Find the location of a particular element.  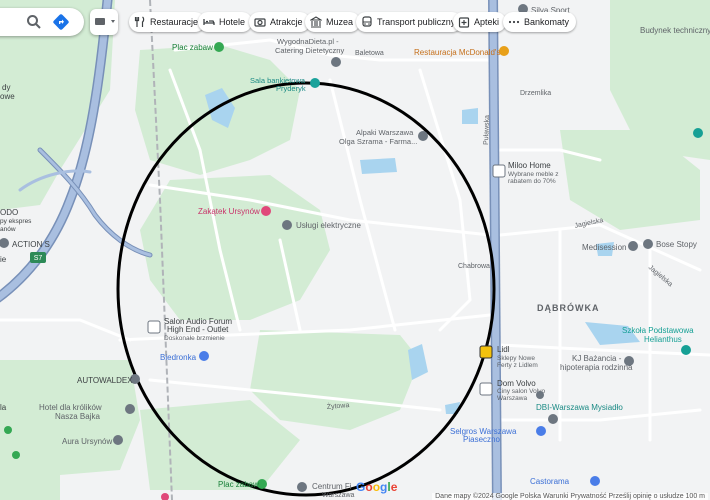

poi-kj-label: KJ Bażancia - is located at coordinates (597, 358).